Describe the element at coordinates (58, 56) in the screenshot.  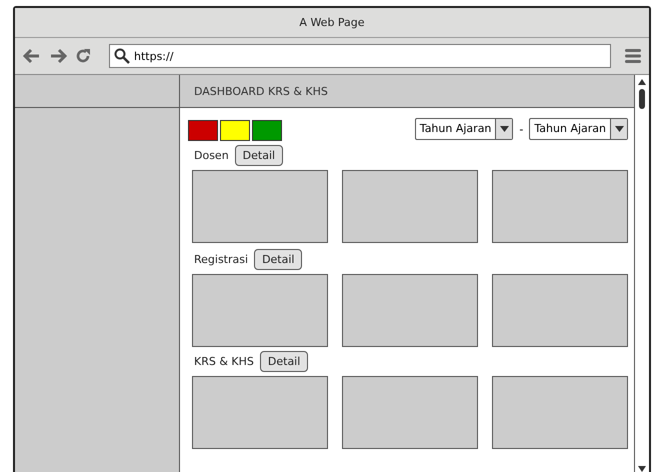
I see `forward-arrow-icon` at that location.